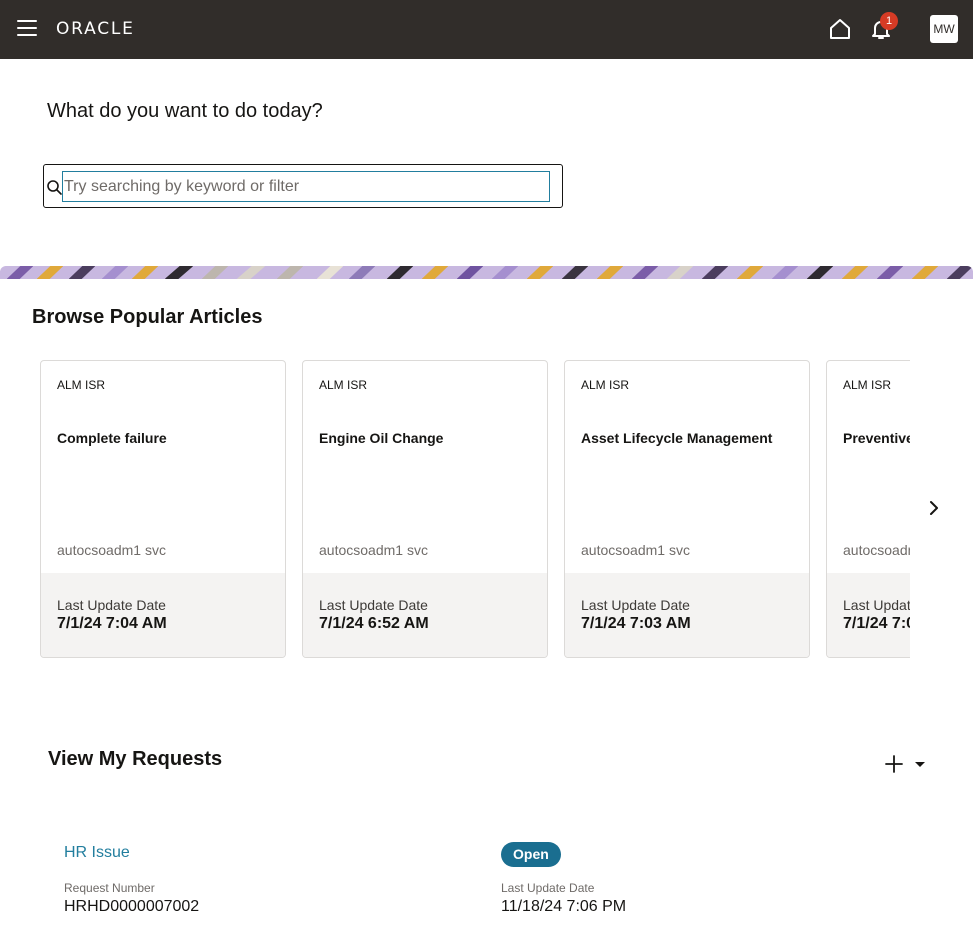 The width and height of the screenshot is (973, 933). I want to click on article-title: Preventive, so click(876, 438).